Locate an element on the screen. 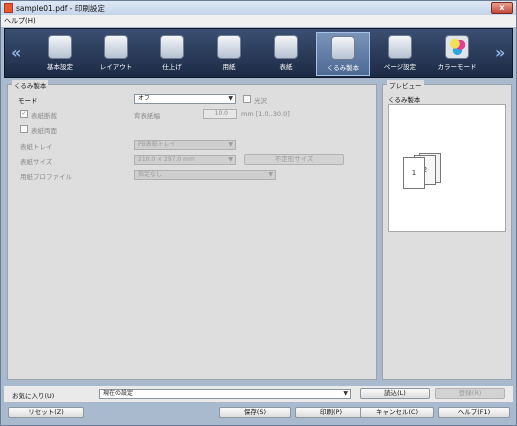 The image size is (517, 426). tab-label: ページ設定 is located at coordinates (400, 67).